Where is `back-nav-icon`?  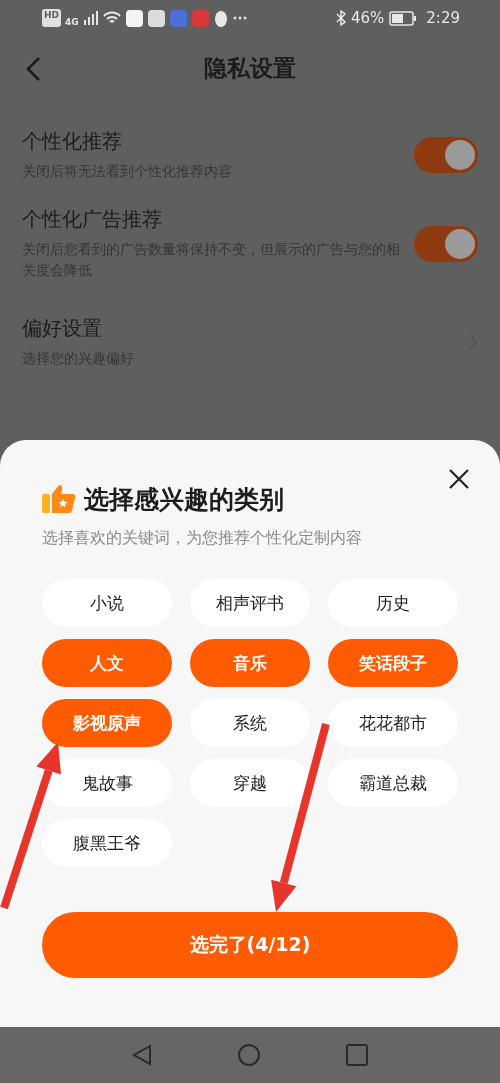
back-nav-icon is located at coordinates (142, 1055).